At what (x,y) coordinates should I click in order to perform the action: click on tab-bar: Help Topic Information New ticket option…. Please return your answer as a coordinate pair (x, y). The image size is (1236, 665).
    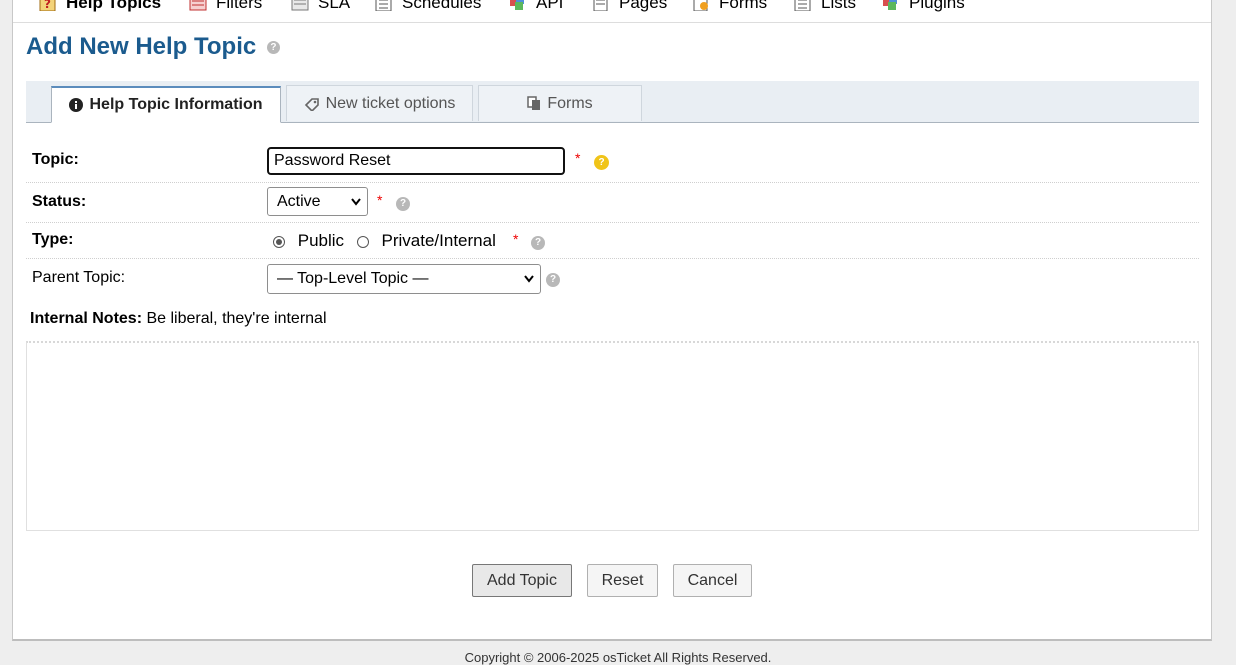
    Looking at the image, I should click on (612, 102).